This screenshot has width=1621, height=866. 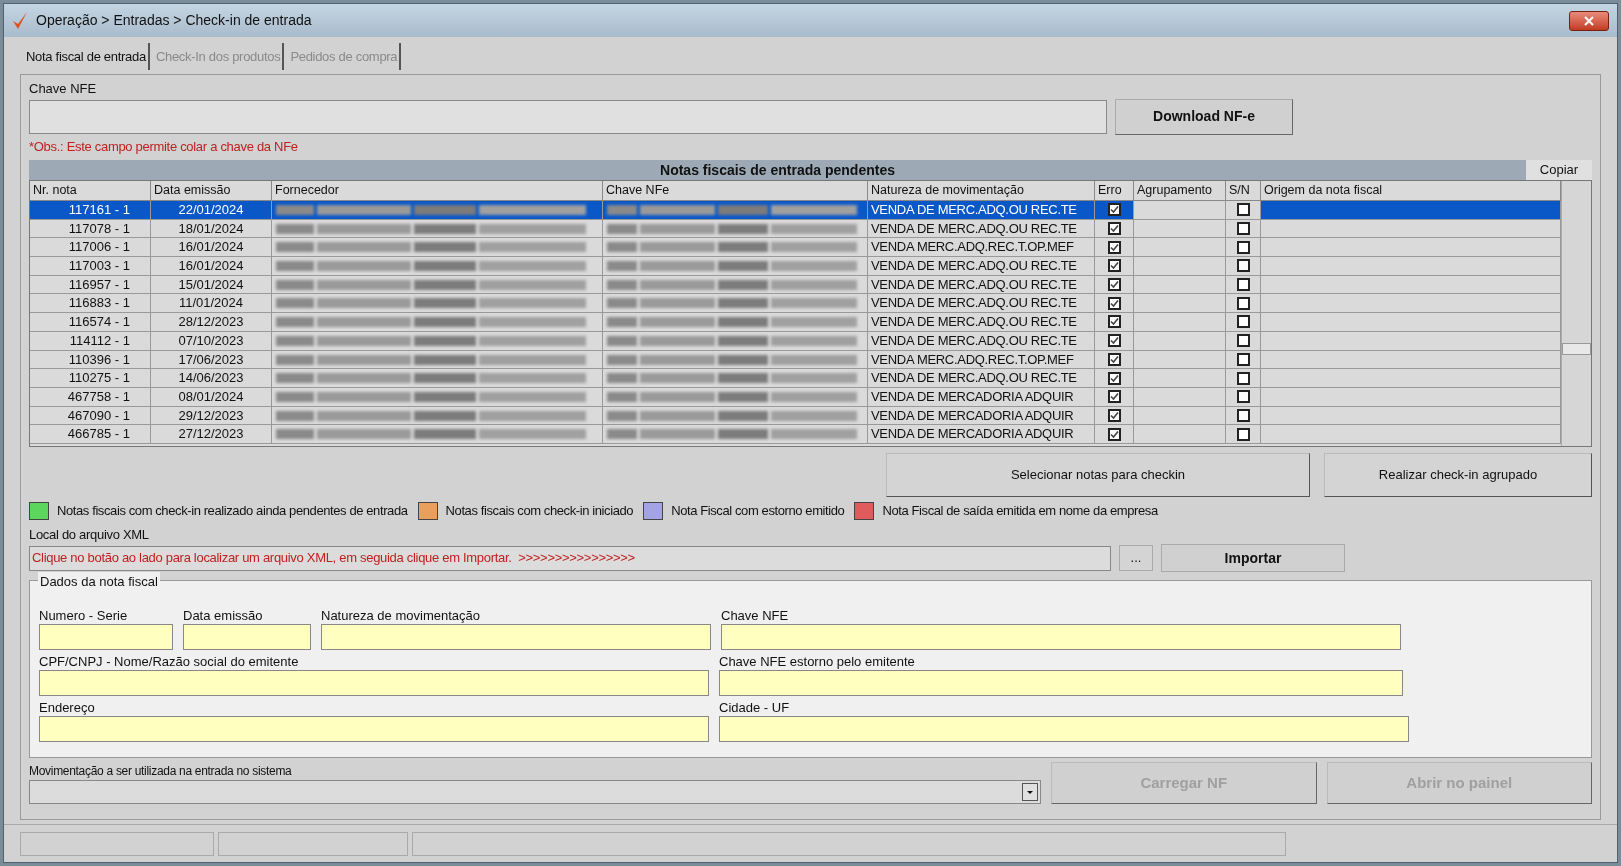 I want to click on table-row: 117003 - 1 16/01/2024 VENDA DE MERC.ADQ.OU REC.TE, so click(x=795, y=266).